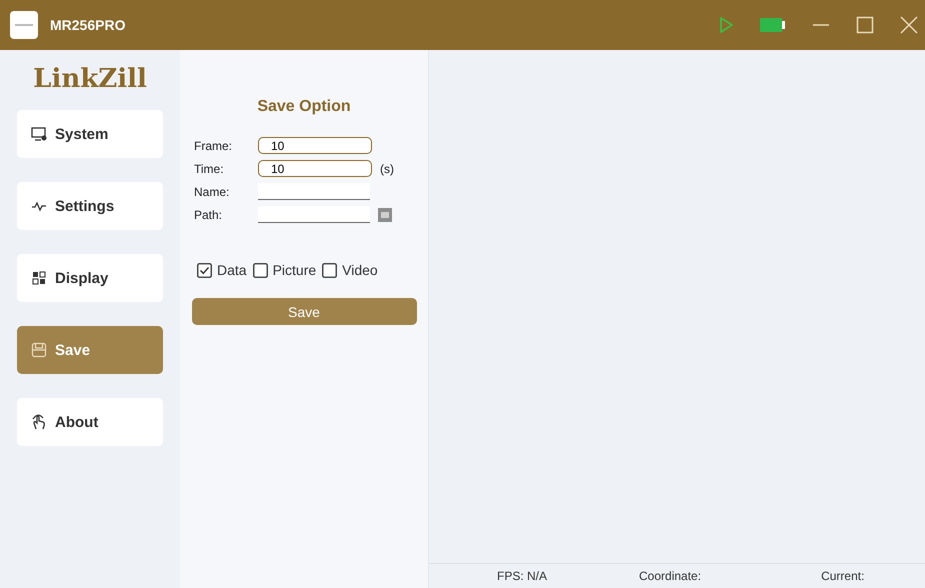 The width and height of the screenshot is (925, 588). I want to click on checkbox-label: Picture, so click(294, 270).